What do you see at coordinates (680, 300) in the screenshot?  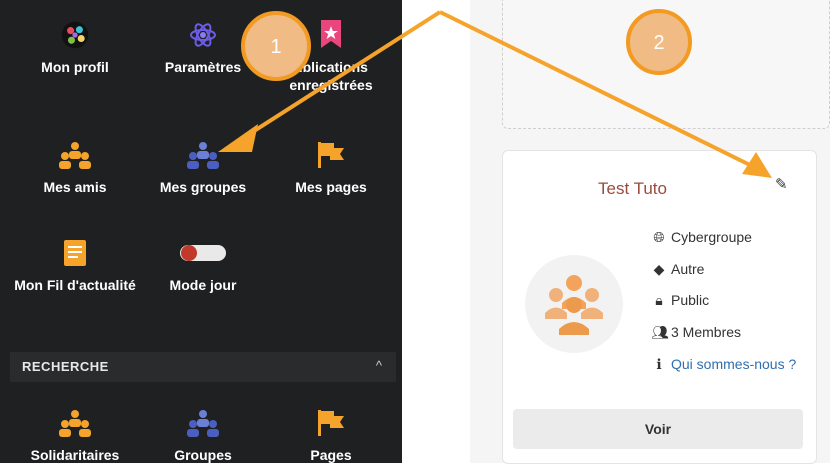 I see `group-privacy: 🔒︎ Public` at bounding box center [680, 300].